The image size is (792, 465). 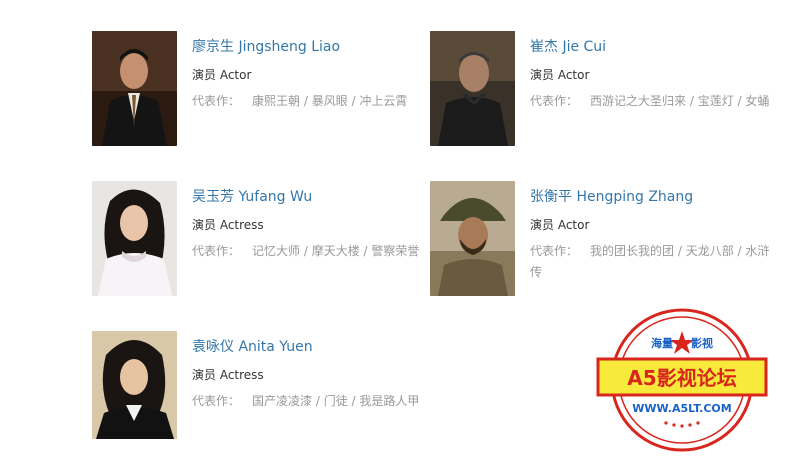 I want to click on work-link: 天龙八部, so click(x=710, y=251).